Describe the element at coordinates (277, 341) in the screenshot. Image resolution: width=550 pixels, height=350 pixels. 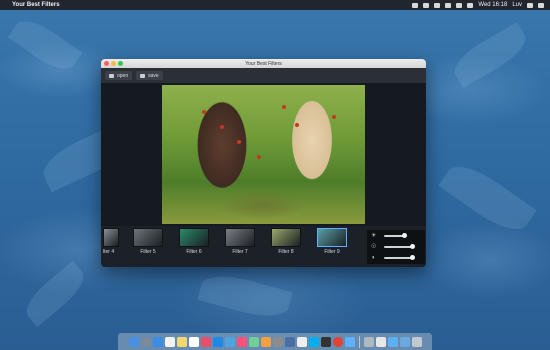
I see `preferences-icon` at that location.